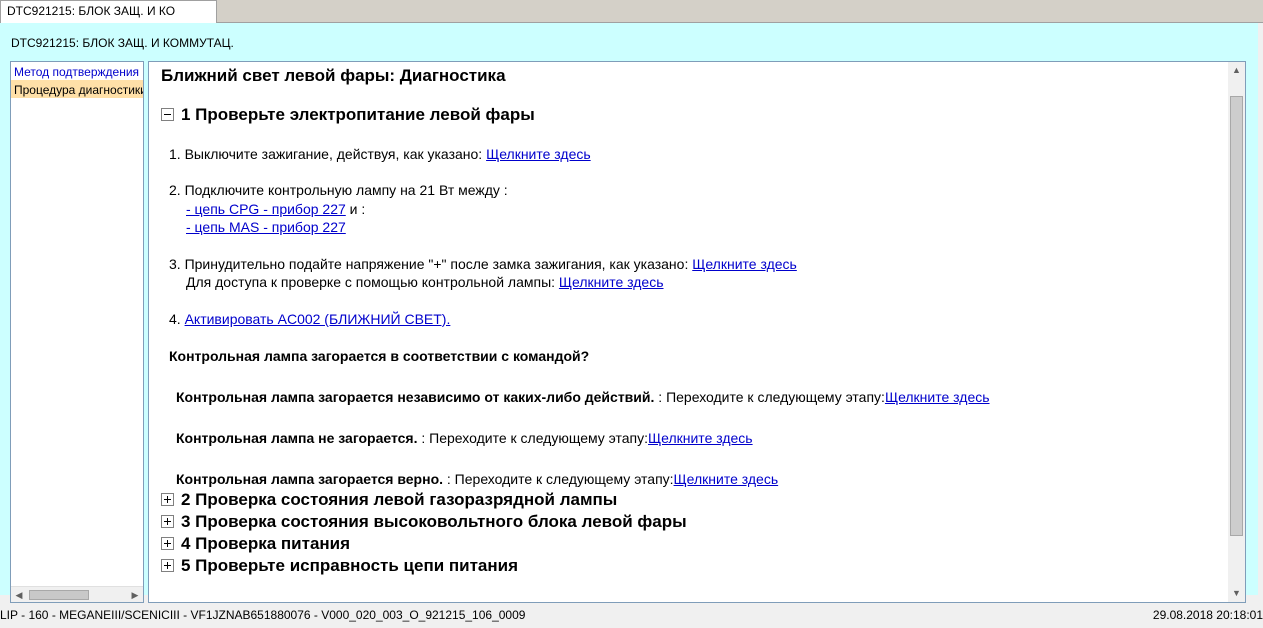 The image size is (1263, 628). Describe the element at coordinates (122, 43) in the screenshot. I see `frame-title: DTC921215: БЛОК ЗАЩ. И КОММУТАЦ.` at that location.